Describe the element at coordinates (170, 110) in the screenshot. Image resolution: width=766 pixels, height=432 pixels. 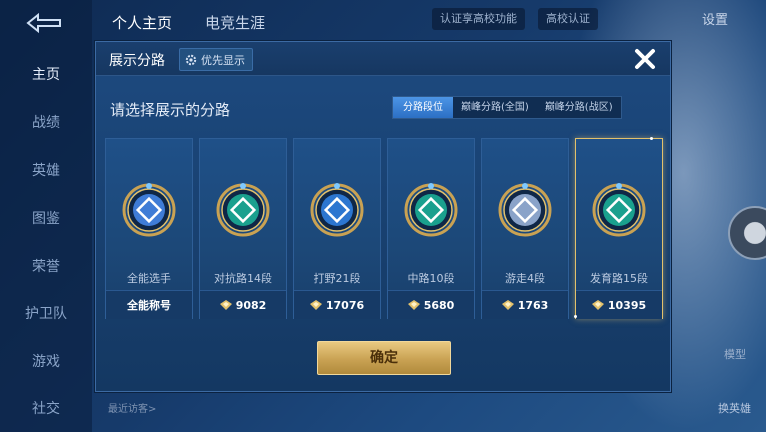
I see `dialog-subtitle: 请选择展示的分路` at that location.